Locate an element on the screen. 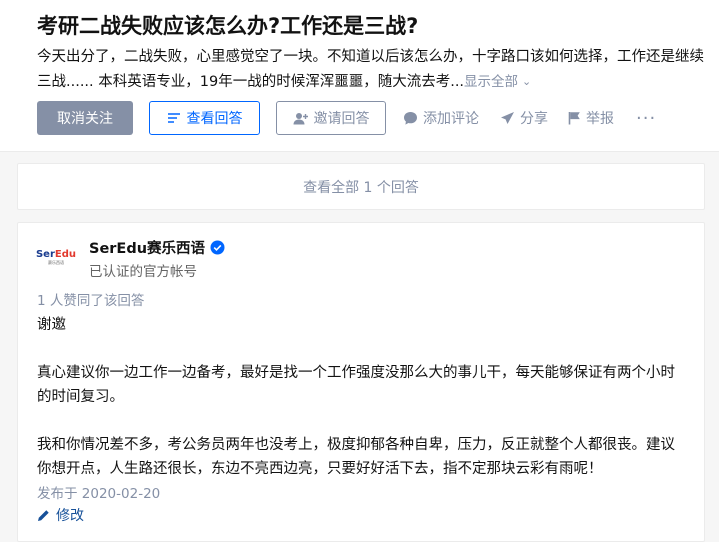 This screenshot has width=719, height=542. unfollow-button: 取消关注 is located at coordinates (85, 118).